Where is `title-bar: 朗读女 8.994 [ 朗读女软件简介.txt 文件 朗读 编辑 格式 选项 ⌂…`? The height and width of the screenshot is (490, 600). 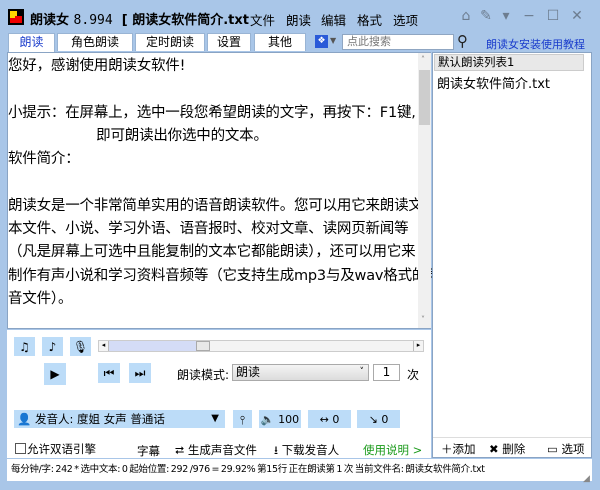
title-bar: 朗读女 8.994 [ 朗读女软件简介.txt 文件 朗读 编辑 格式 选项 ⌂… is located at coordinates (300, 16).